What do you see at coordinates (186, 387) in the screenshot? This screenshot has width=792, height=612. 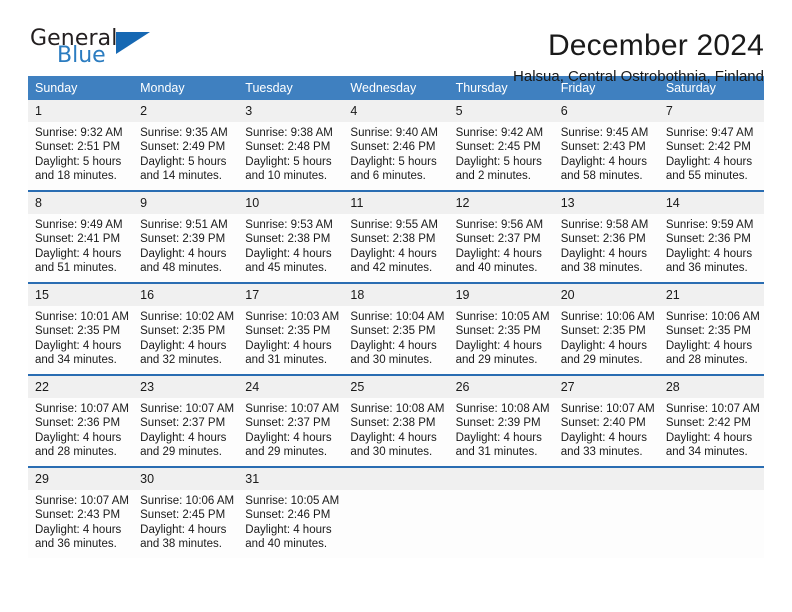 I see `day-number: 23` at bounding box center [186, 387].